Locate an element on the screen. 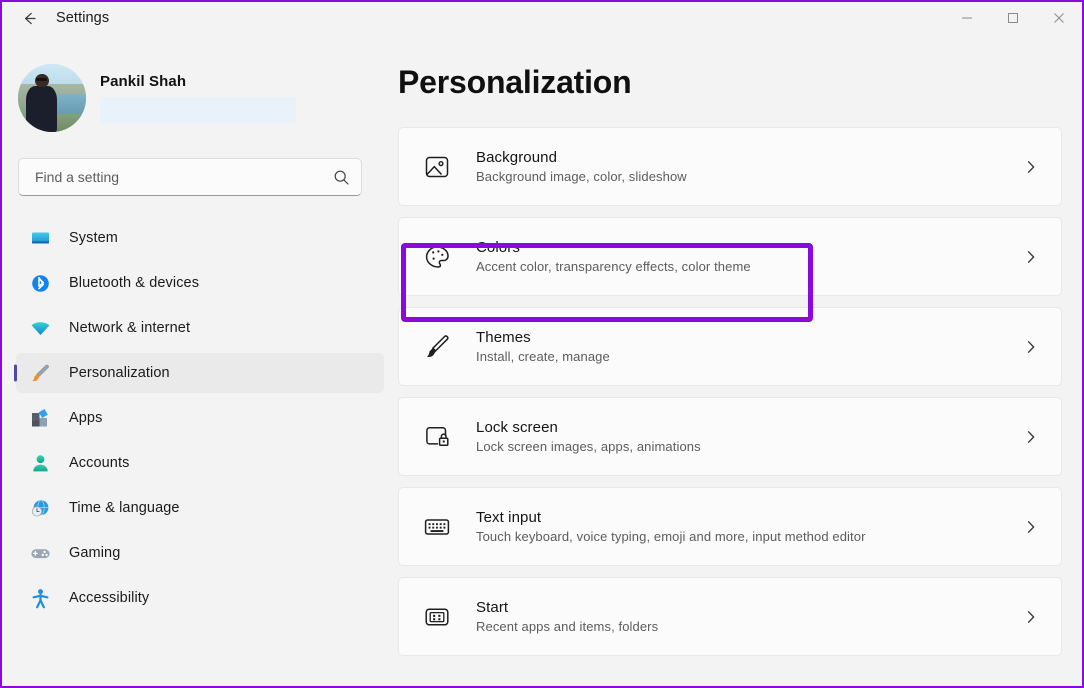  avatar is located at coordinates (52, 98).